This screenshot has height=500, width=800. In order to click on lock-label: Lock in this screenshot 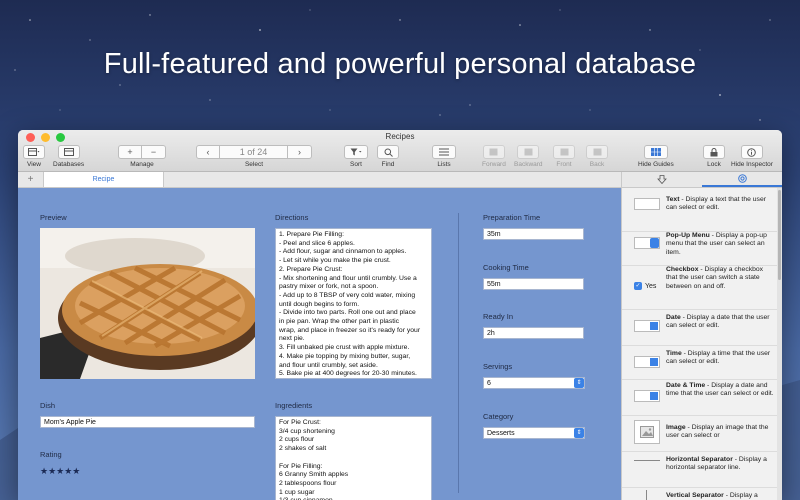, I will do `click(714, 164)`.